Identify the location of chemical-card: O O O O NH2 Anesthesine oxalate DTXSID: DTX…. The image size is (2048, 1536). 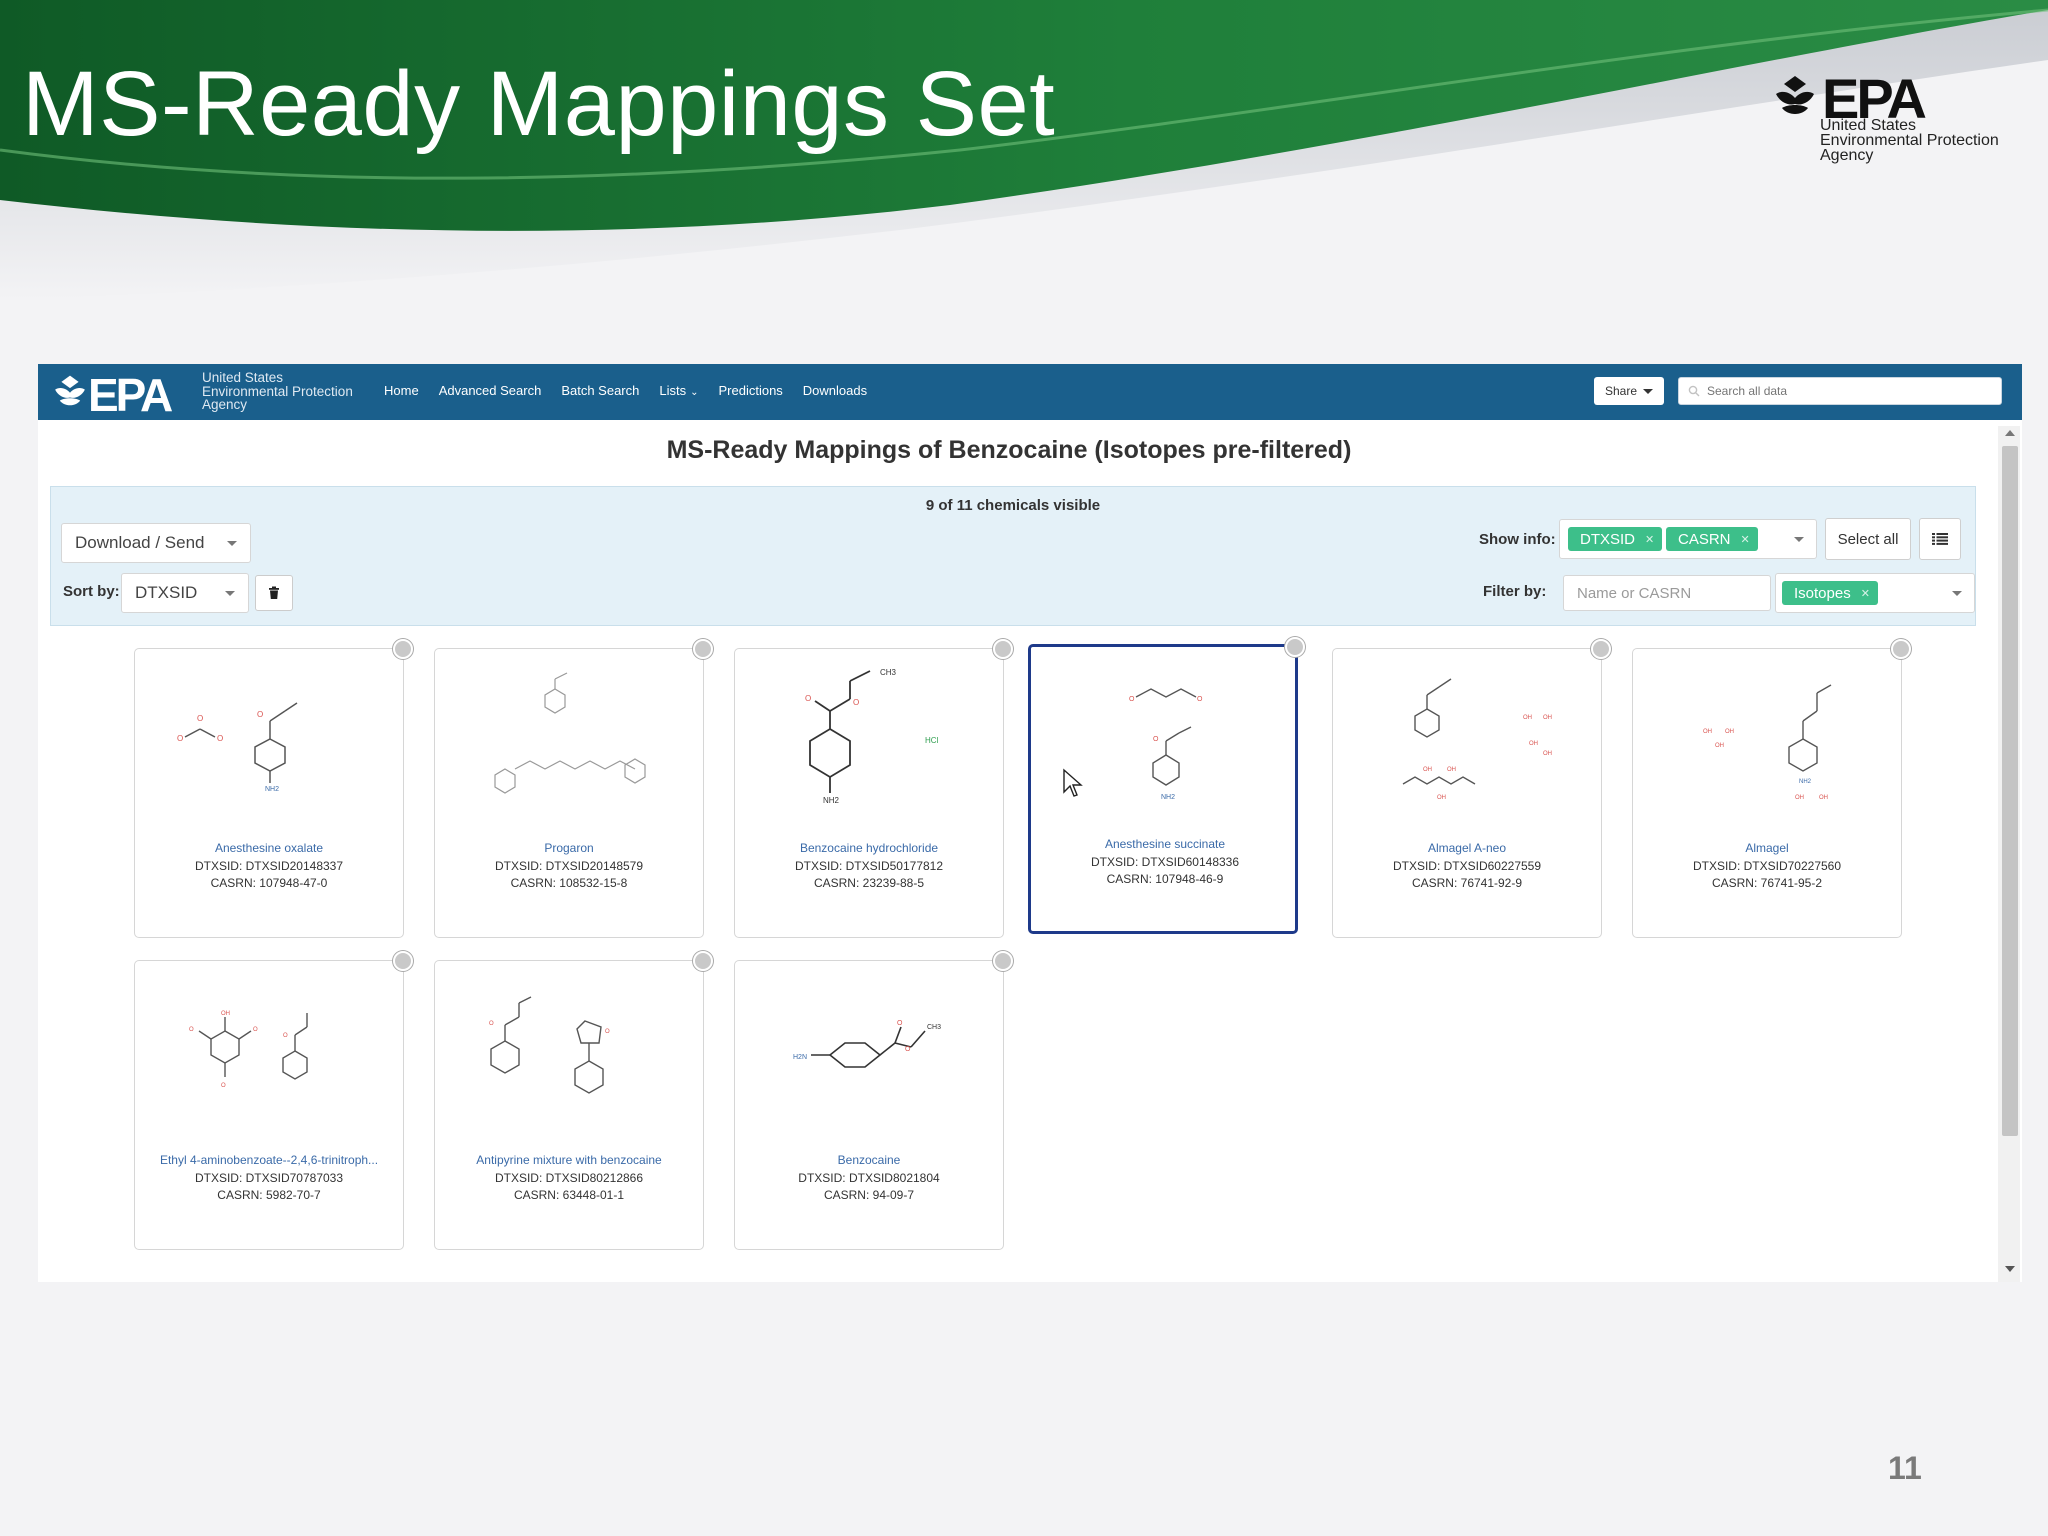
(273, 788).